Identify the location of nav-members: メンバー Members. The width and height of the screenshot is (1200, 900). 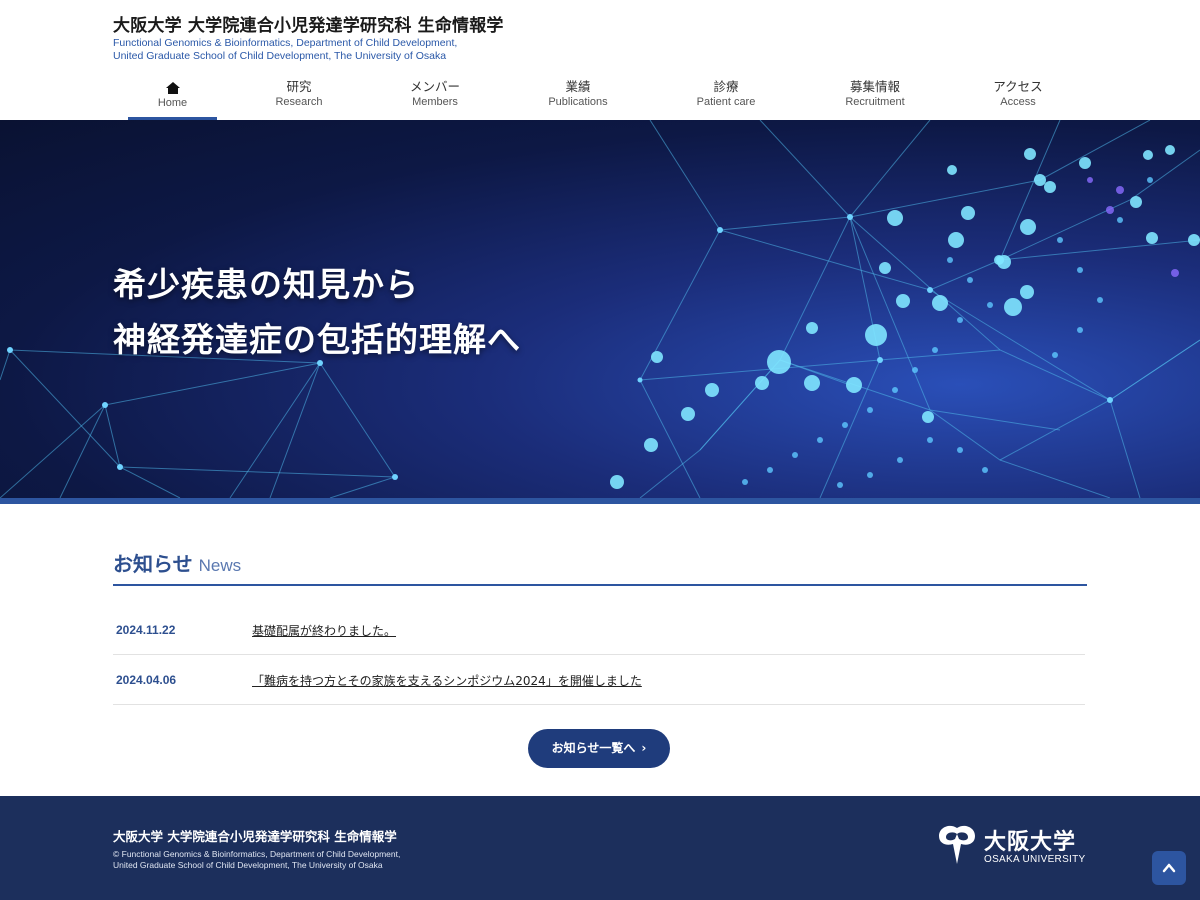
(435, 99).